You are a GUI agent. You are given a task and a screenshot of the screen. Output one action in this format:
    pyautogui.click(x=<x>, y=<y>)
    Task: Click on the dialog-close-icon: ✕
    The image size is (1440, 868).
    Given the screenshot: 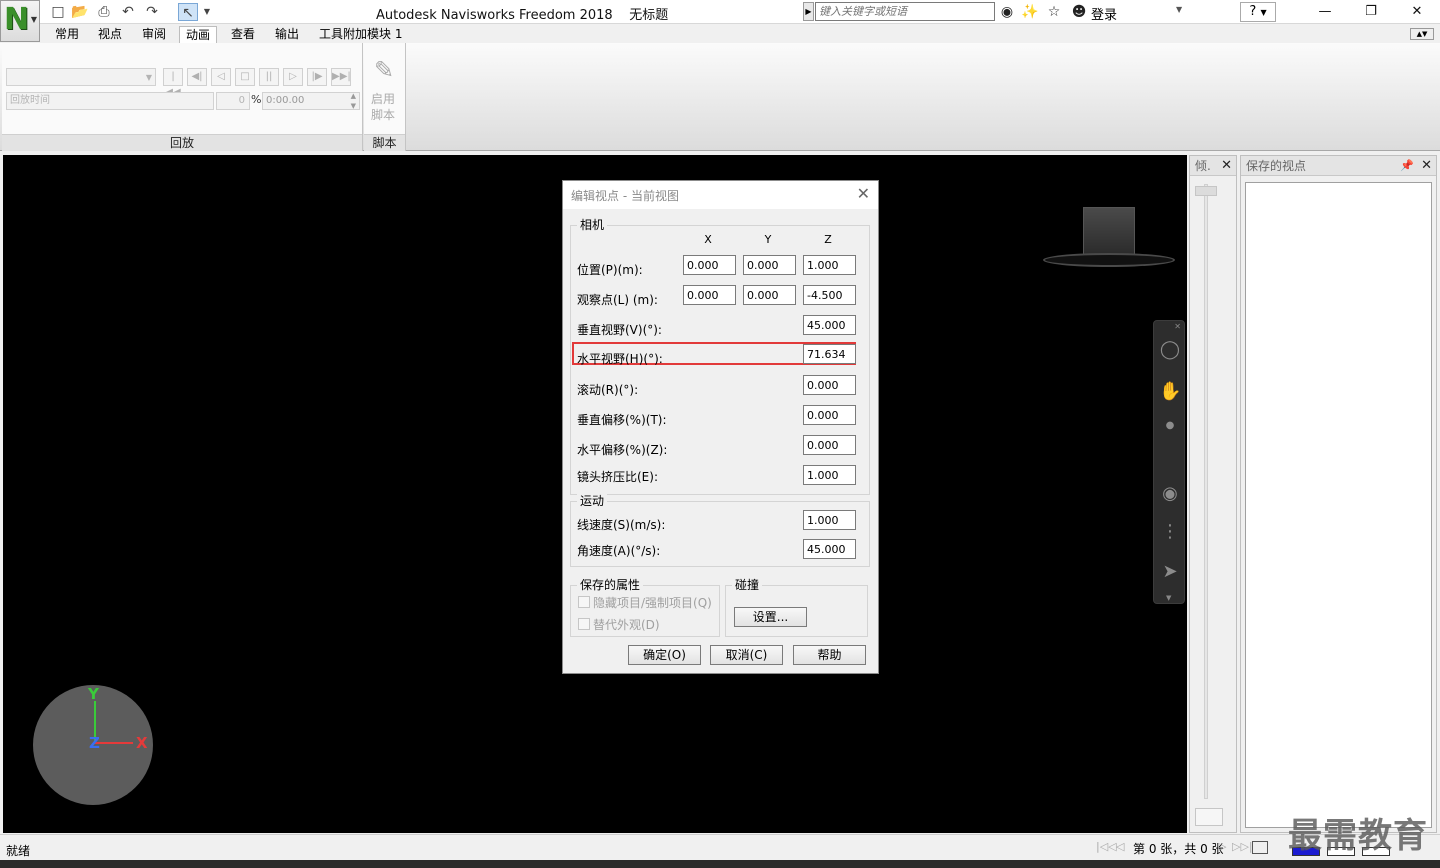 What is the action you would take?
    pyautogui.click(x=863, y=193)
    